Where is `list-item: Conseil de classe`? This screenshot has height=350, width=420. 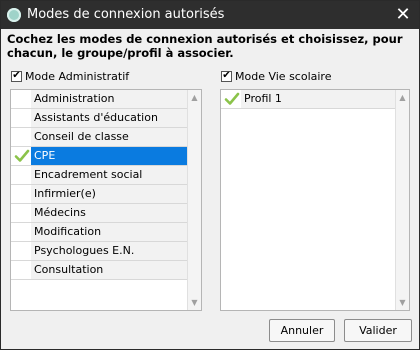 list-item: Conseil de classe is located at coordinates (99, 137).